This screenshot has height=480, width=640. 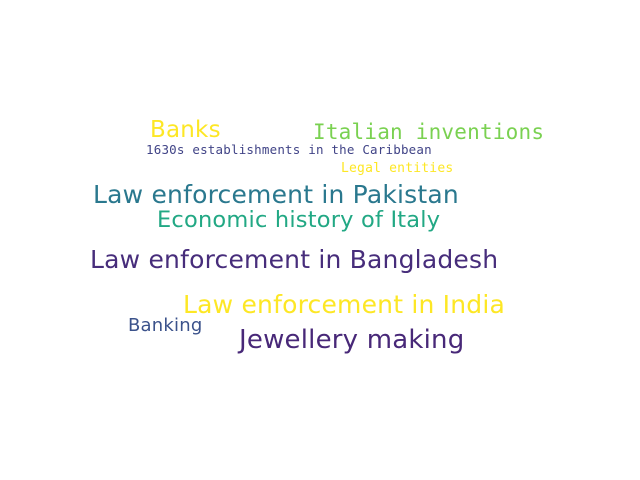 What do you see at coordinates (289, 149) in the screenshot?
I see `word-1630s-establishments-in-the-caribbean: 1630s establishments in the Caribbean` at bounding box center [289, 149].